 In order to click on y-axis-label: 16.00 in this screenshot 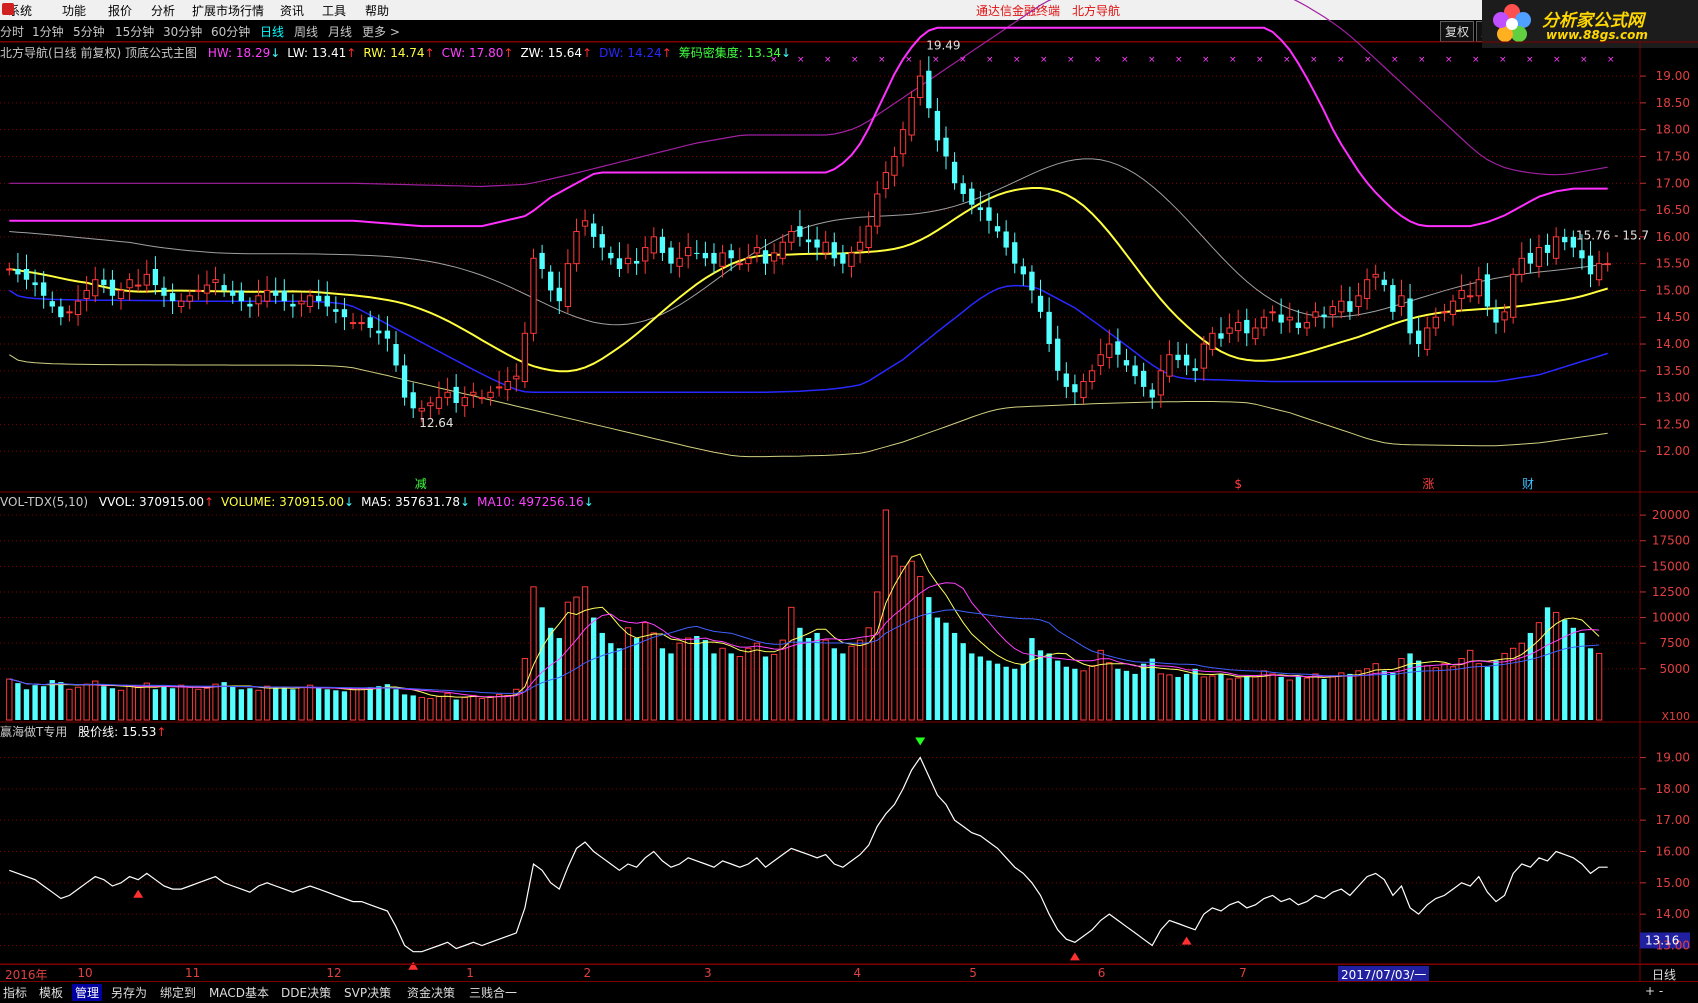, I will do `click(1673, 237)`.